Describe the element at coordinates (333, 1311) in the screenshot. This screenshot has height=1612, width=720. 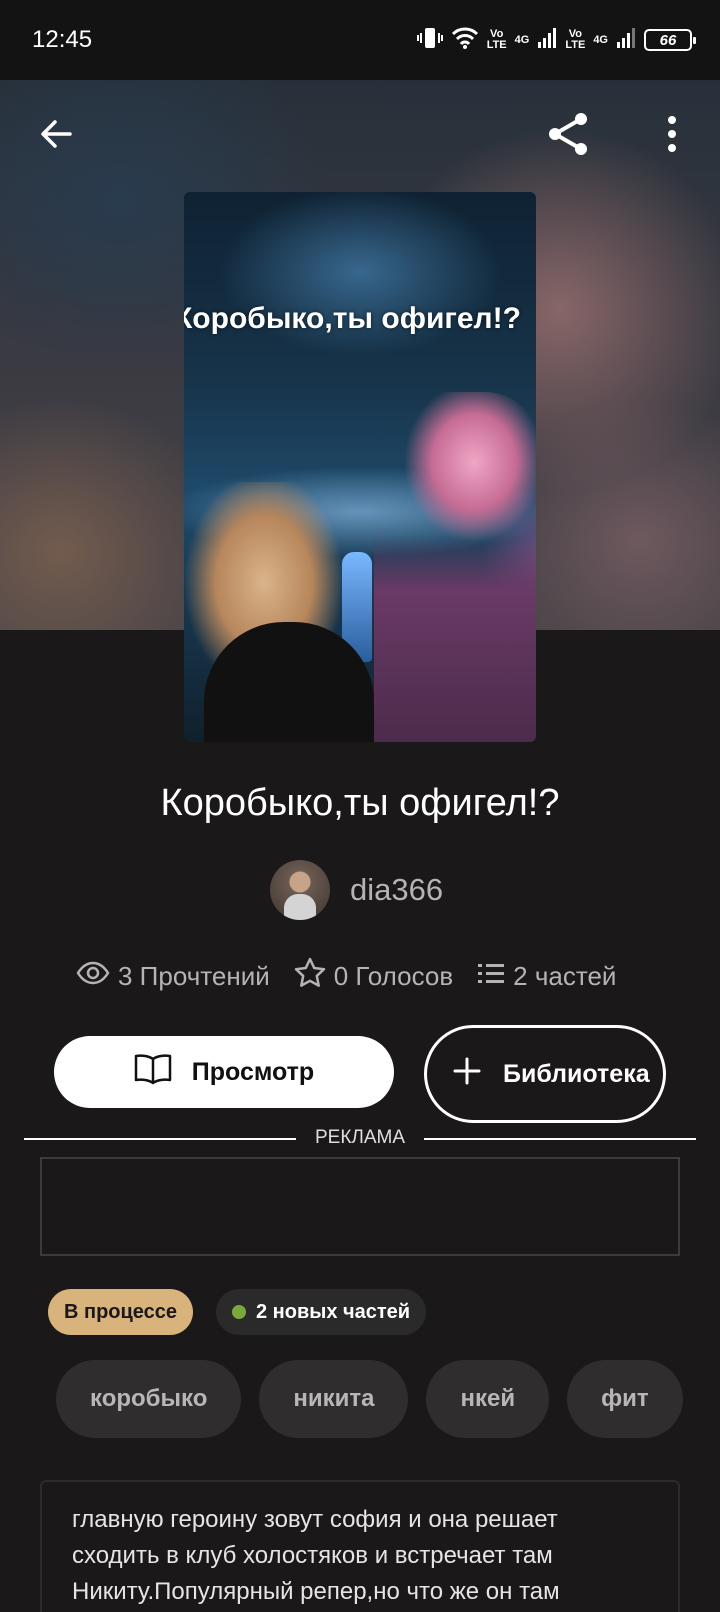
I see `new-parts-label: 2 новых частей` at that location.